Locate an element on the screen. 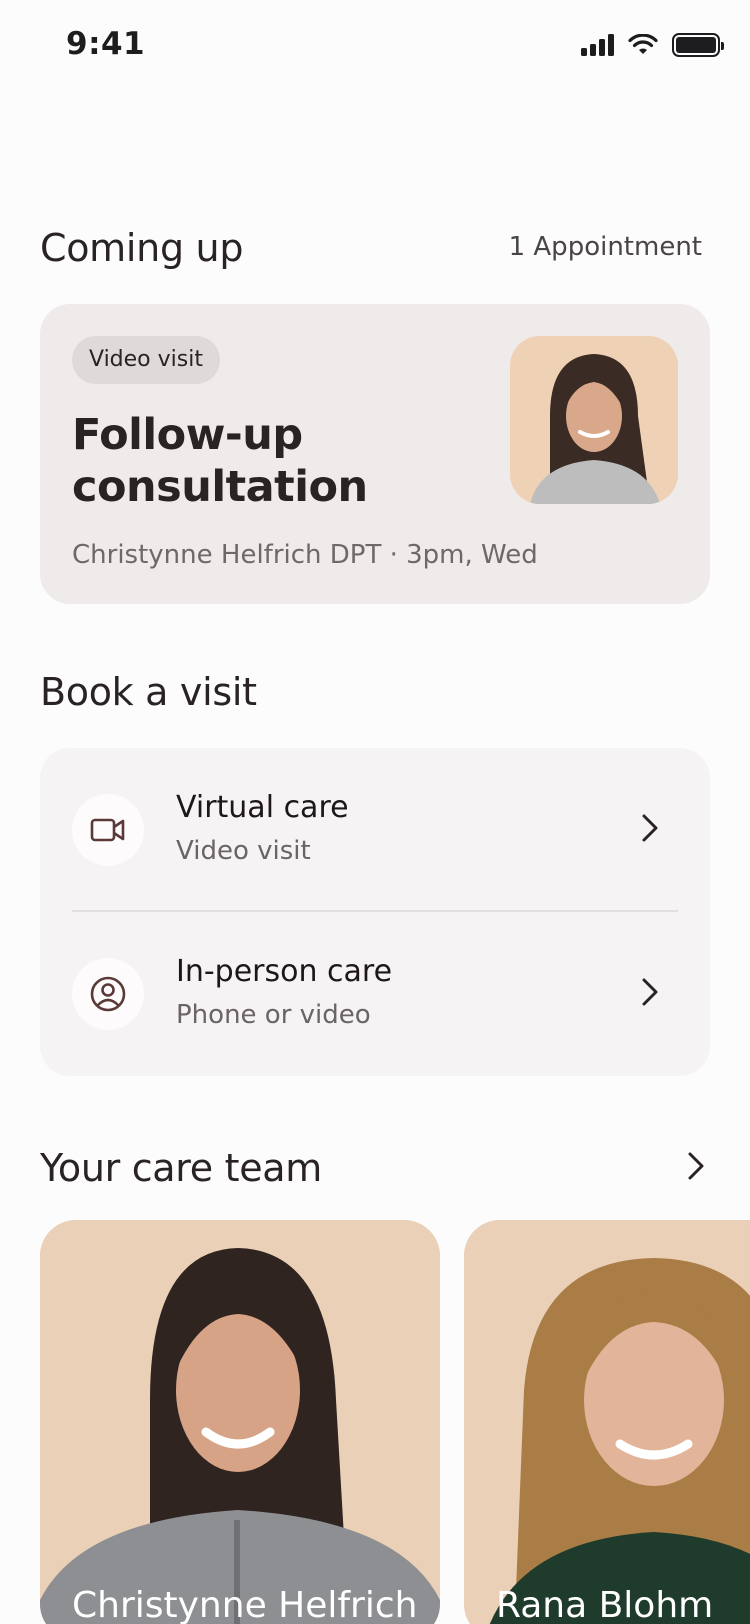 This screenshot has width=750, height=1624. care-team-member-card: Rana Blohm is located at coordinates (607, 1422).